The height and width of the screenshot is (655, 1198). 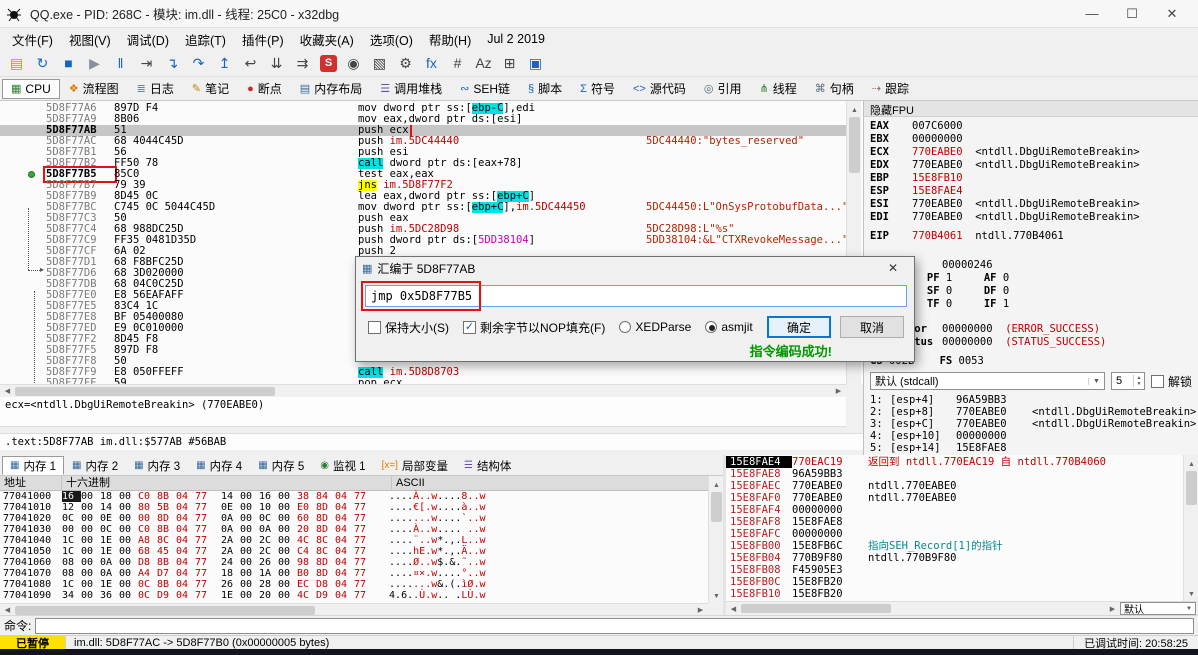 I want to click on memtab-dump4: ▦ 内存 4, so click(x=219, y=465).